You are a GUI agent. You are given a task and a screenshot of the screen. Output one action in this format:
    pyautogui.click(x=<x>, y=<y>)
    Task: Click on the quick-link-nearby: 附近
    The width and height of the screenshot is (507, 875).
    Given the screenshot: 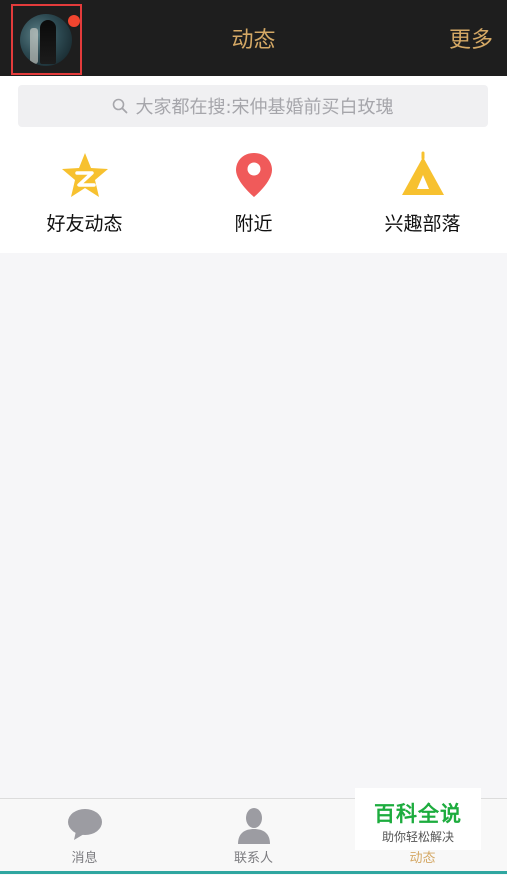 What is the action you would take?
    pyautogui.click(x=253, y=194)
    